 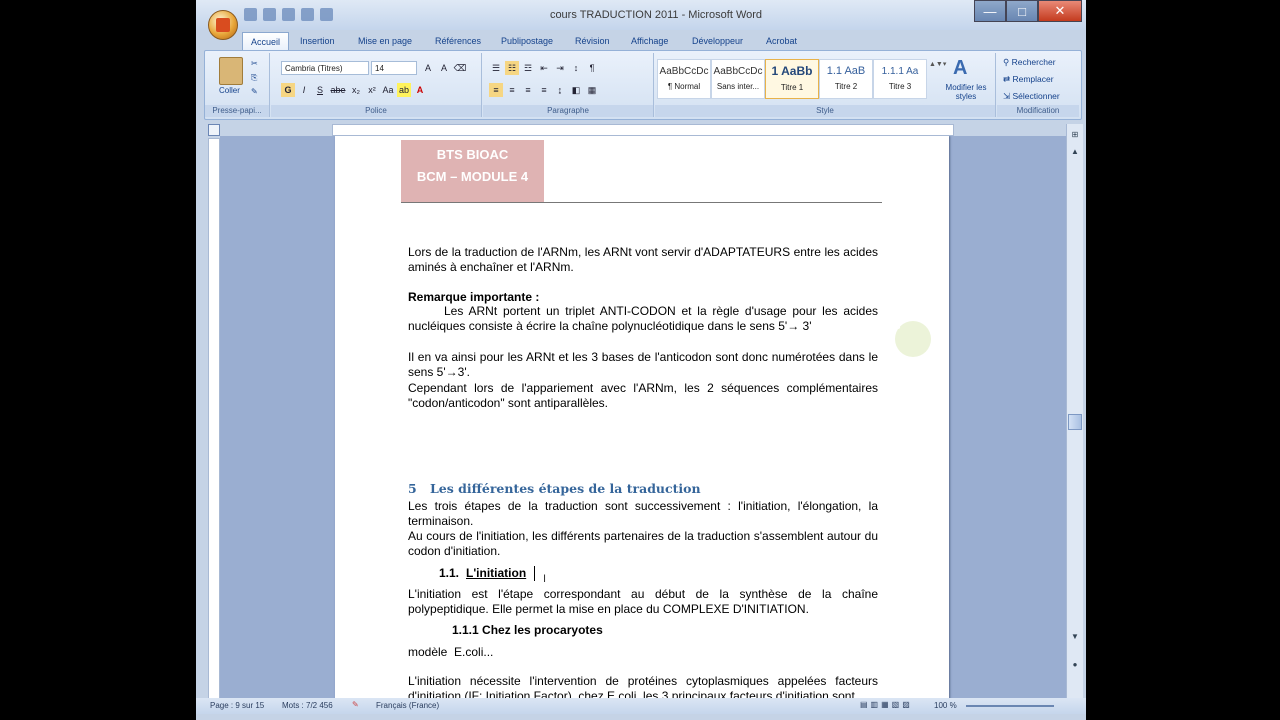 What do you see at coordinates (937, 78) in the screenshot?
I see `styles-more-icon: ▲▼▾` at bounding box center [937, 78].